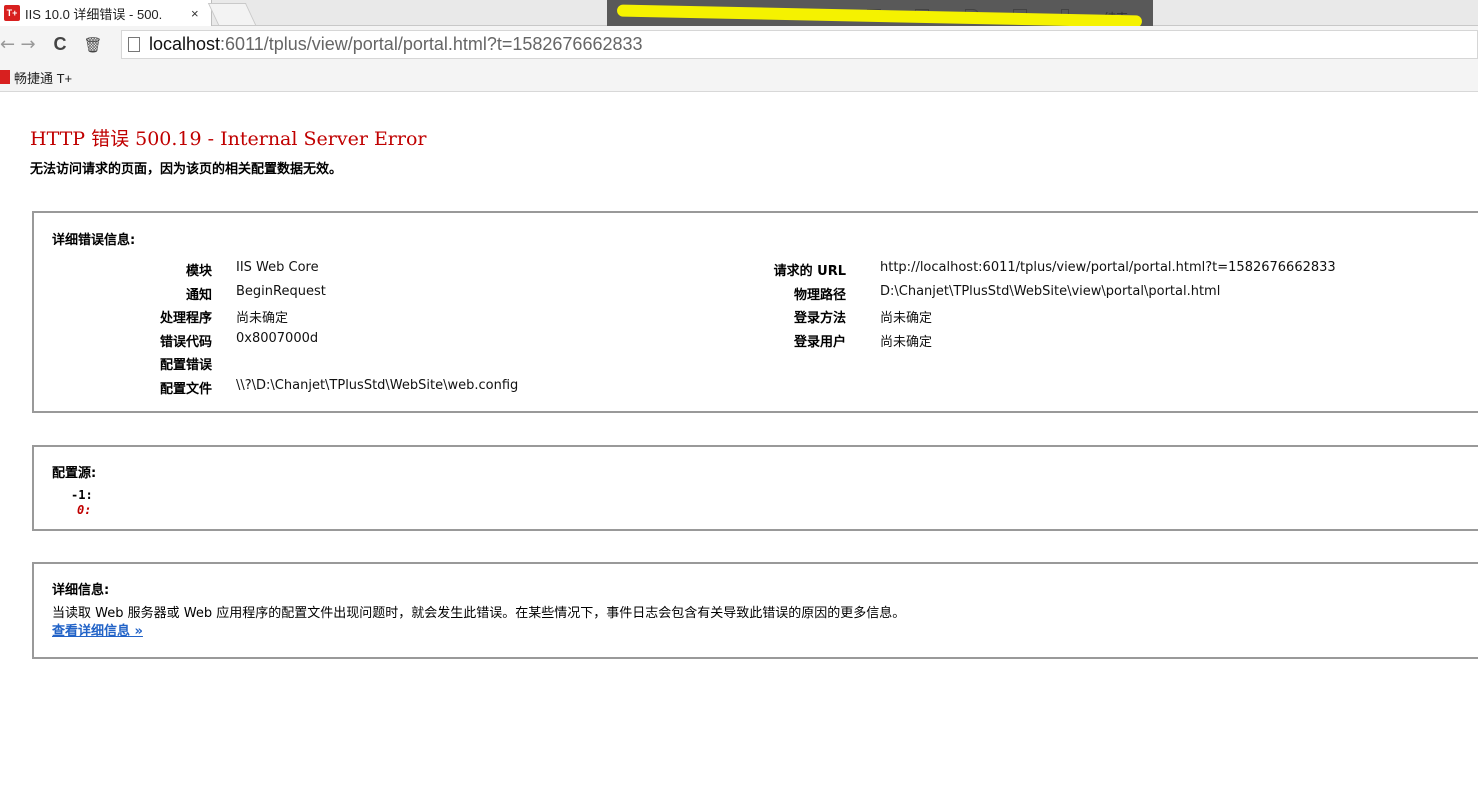  I want to click on tab-title: IIS 10.0 详细错误 - 500., so click(94, 14).